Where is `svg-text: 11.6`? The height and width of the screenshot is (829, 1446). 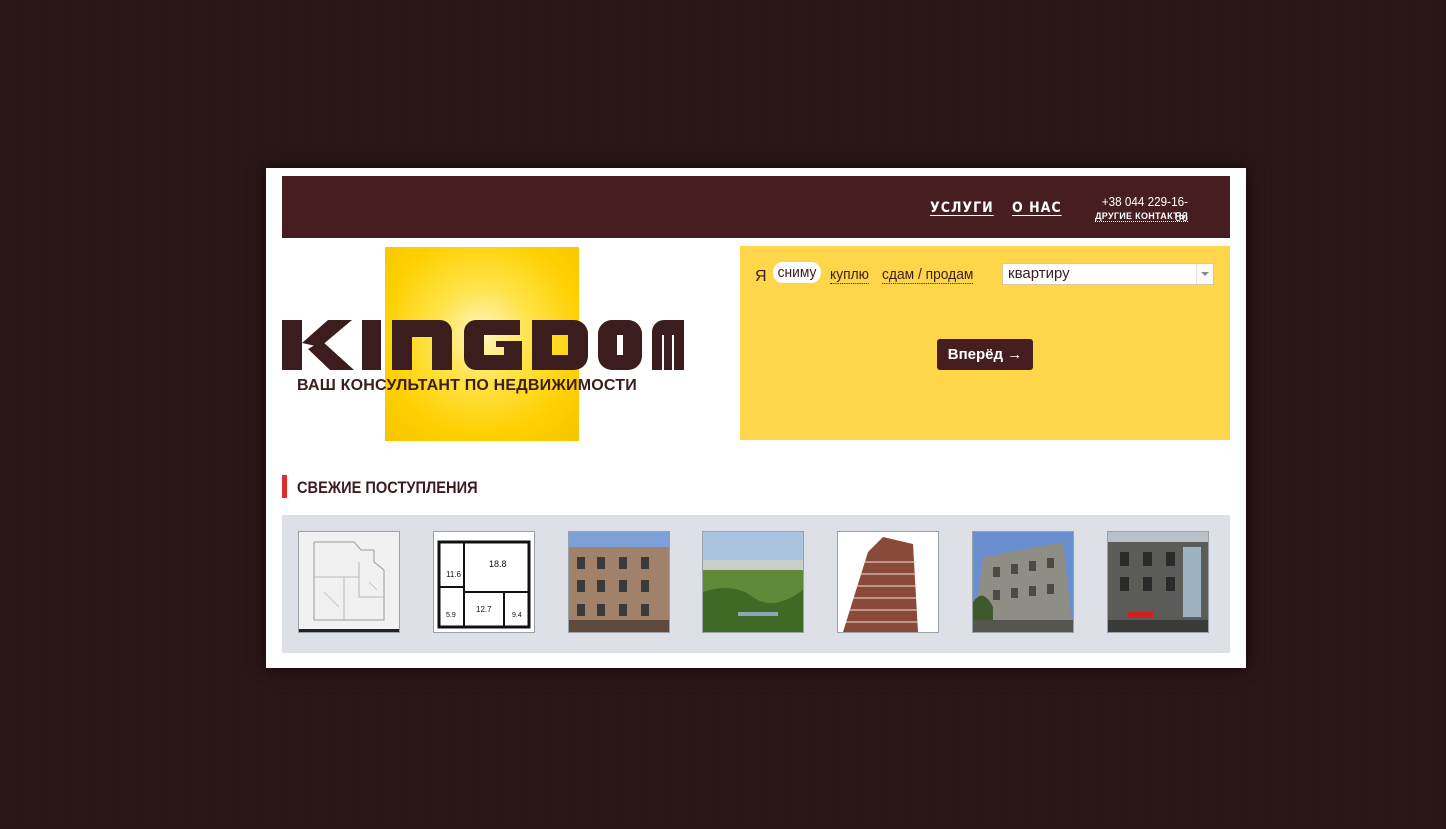 svg-text: 11.6 is located at coordinates (454, 574).